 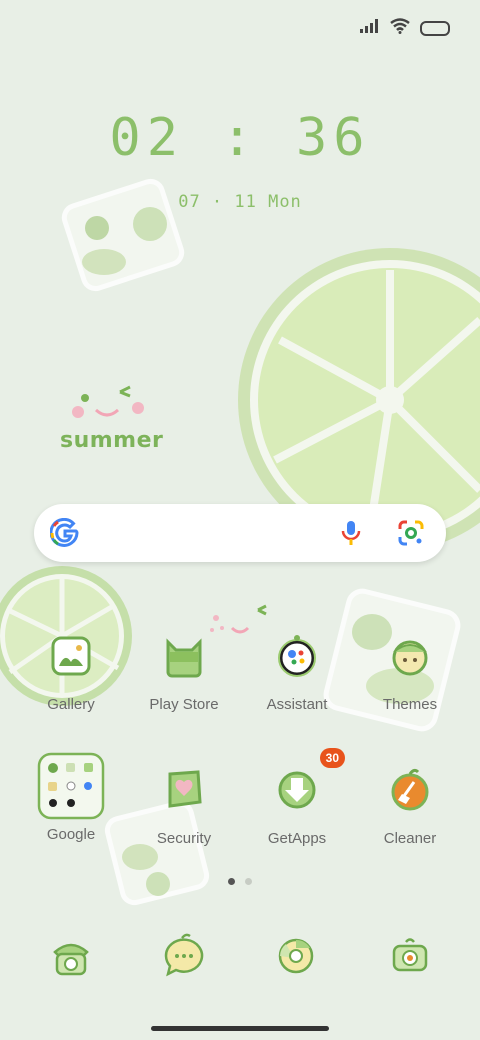 I want to click on google-logo, so click(x=64, y=535).